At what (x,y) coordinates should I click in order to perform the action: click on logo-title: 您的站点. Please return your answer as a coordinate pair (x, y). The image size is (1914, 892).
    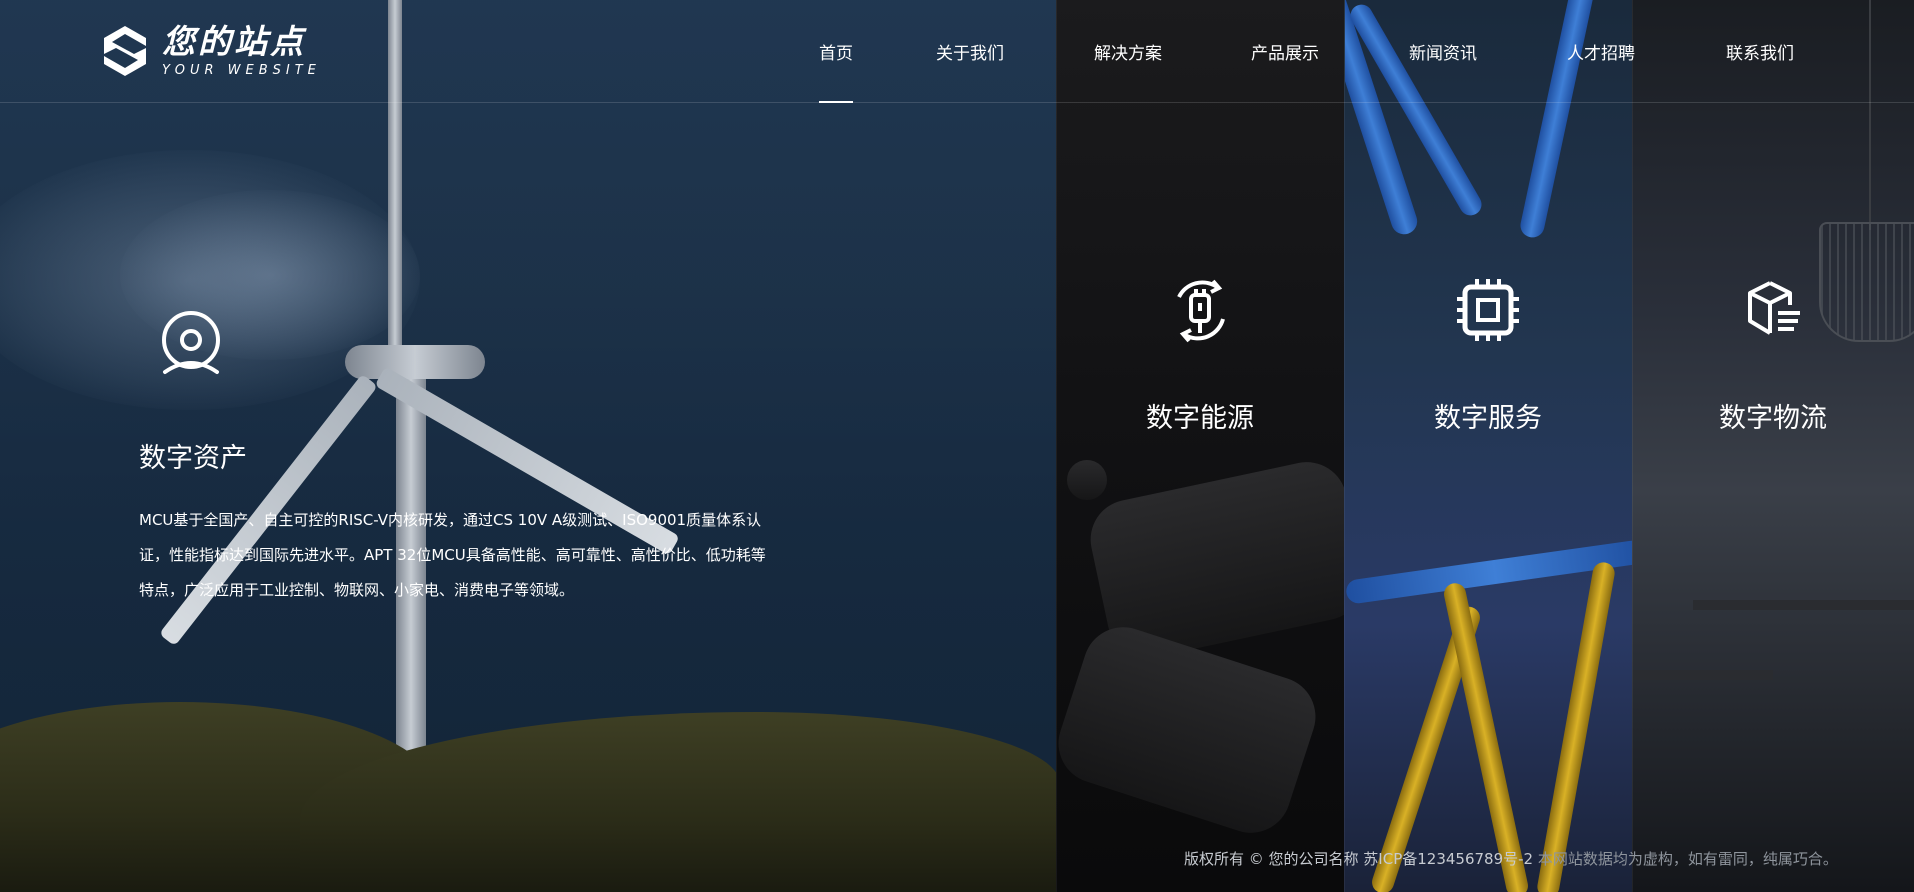
    Looking at the image, I should click on (234, 41).